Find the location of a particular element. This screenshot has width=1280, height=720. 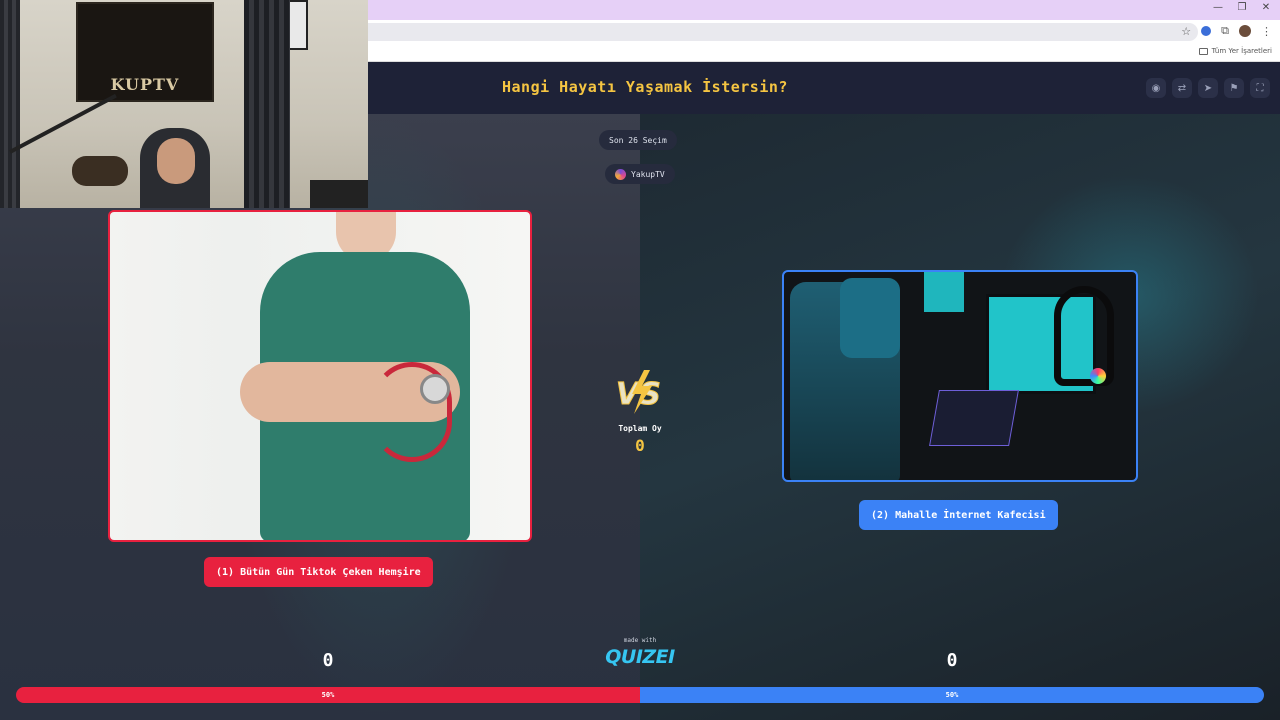

second-chair is located at coordinates (870, 318).